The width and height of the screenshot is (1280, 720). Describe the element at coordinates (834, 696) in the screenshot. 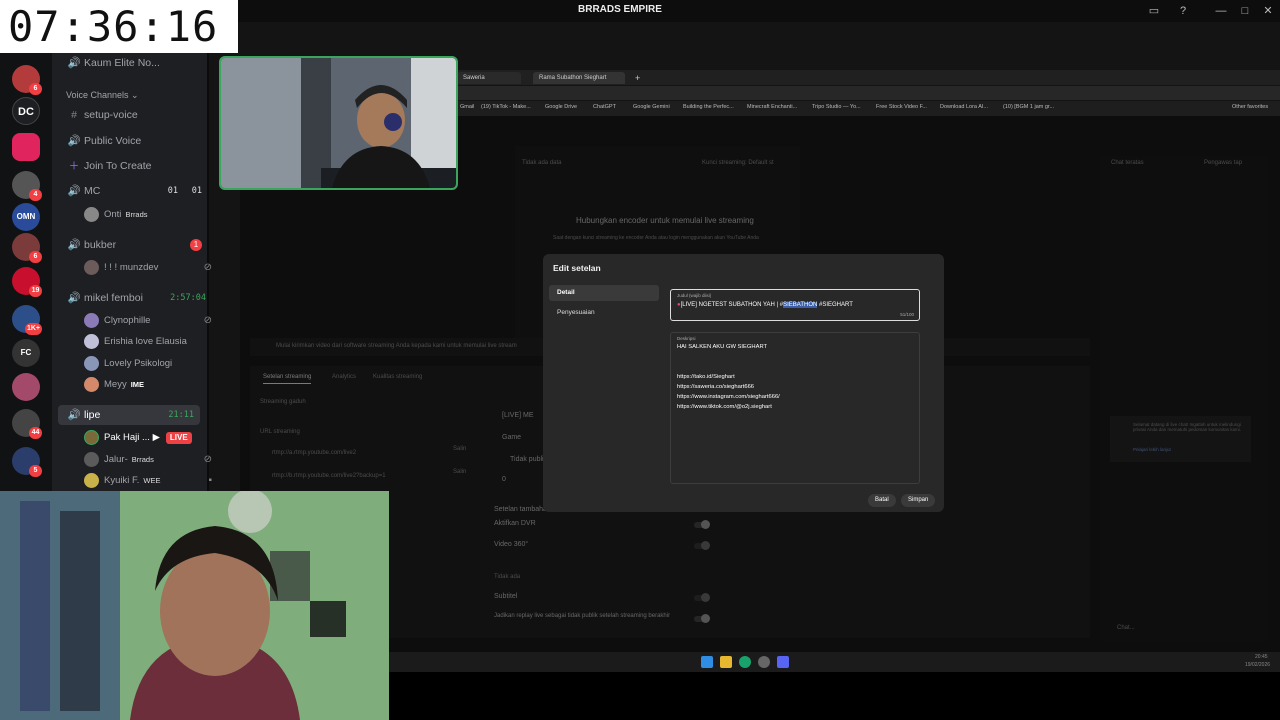

I see `empty-area` at that location.